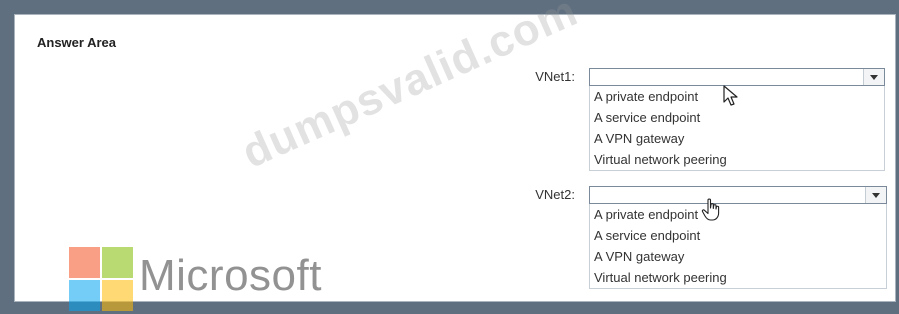 The image size is (899, 314). What do you see at coordinates (76, 42) in the screenshot?
I see `answer-area-title: Answer Area` at bounding box center [76, 42].